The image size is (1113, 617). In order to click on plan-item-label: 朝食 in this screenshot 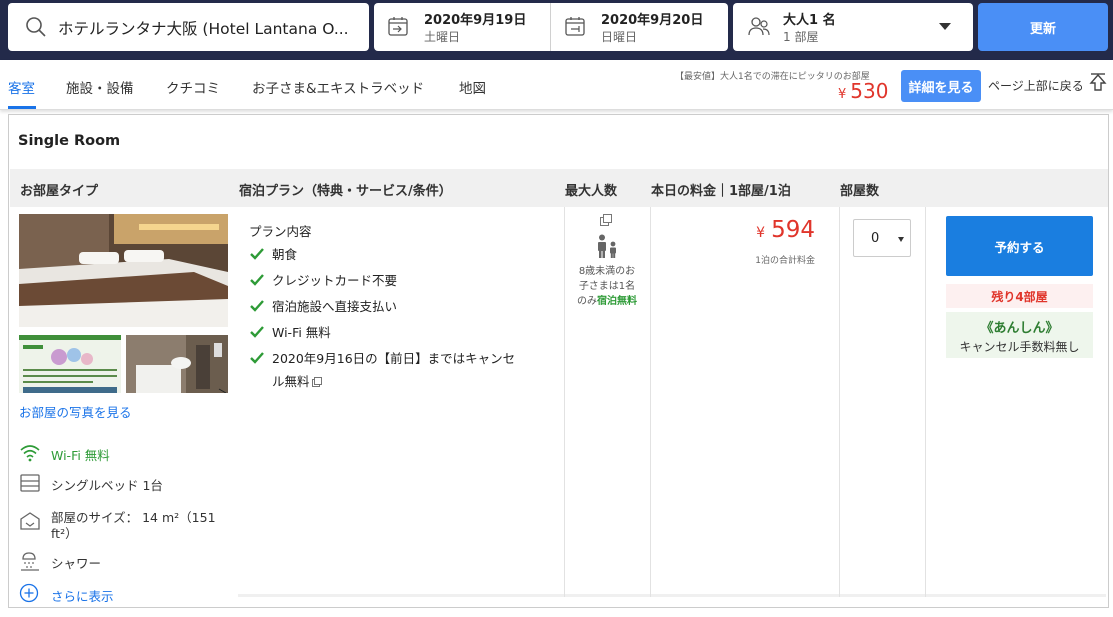, I will do `click(285, 254)`.